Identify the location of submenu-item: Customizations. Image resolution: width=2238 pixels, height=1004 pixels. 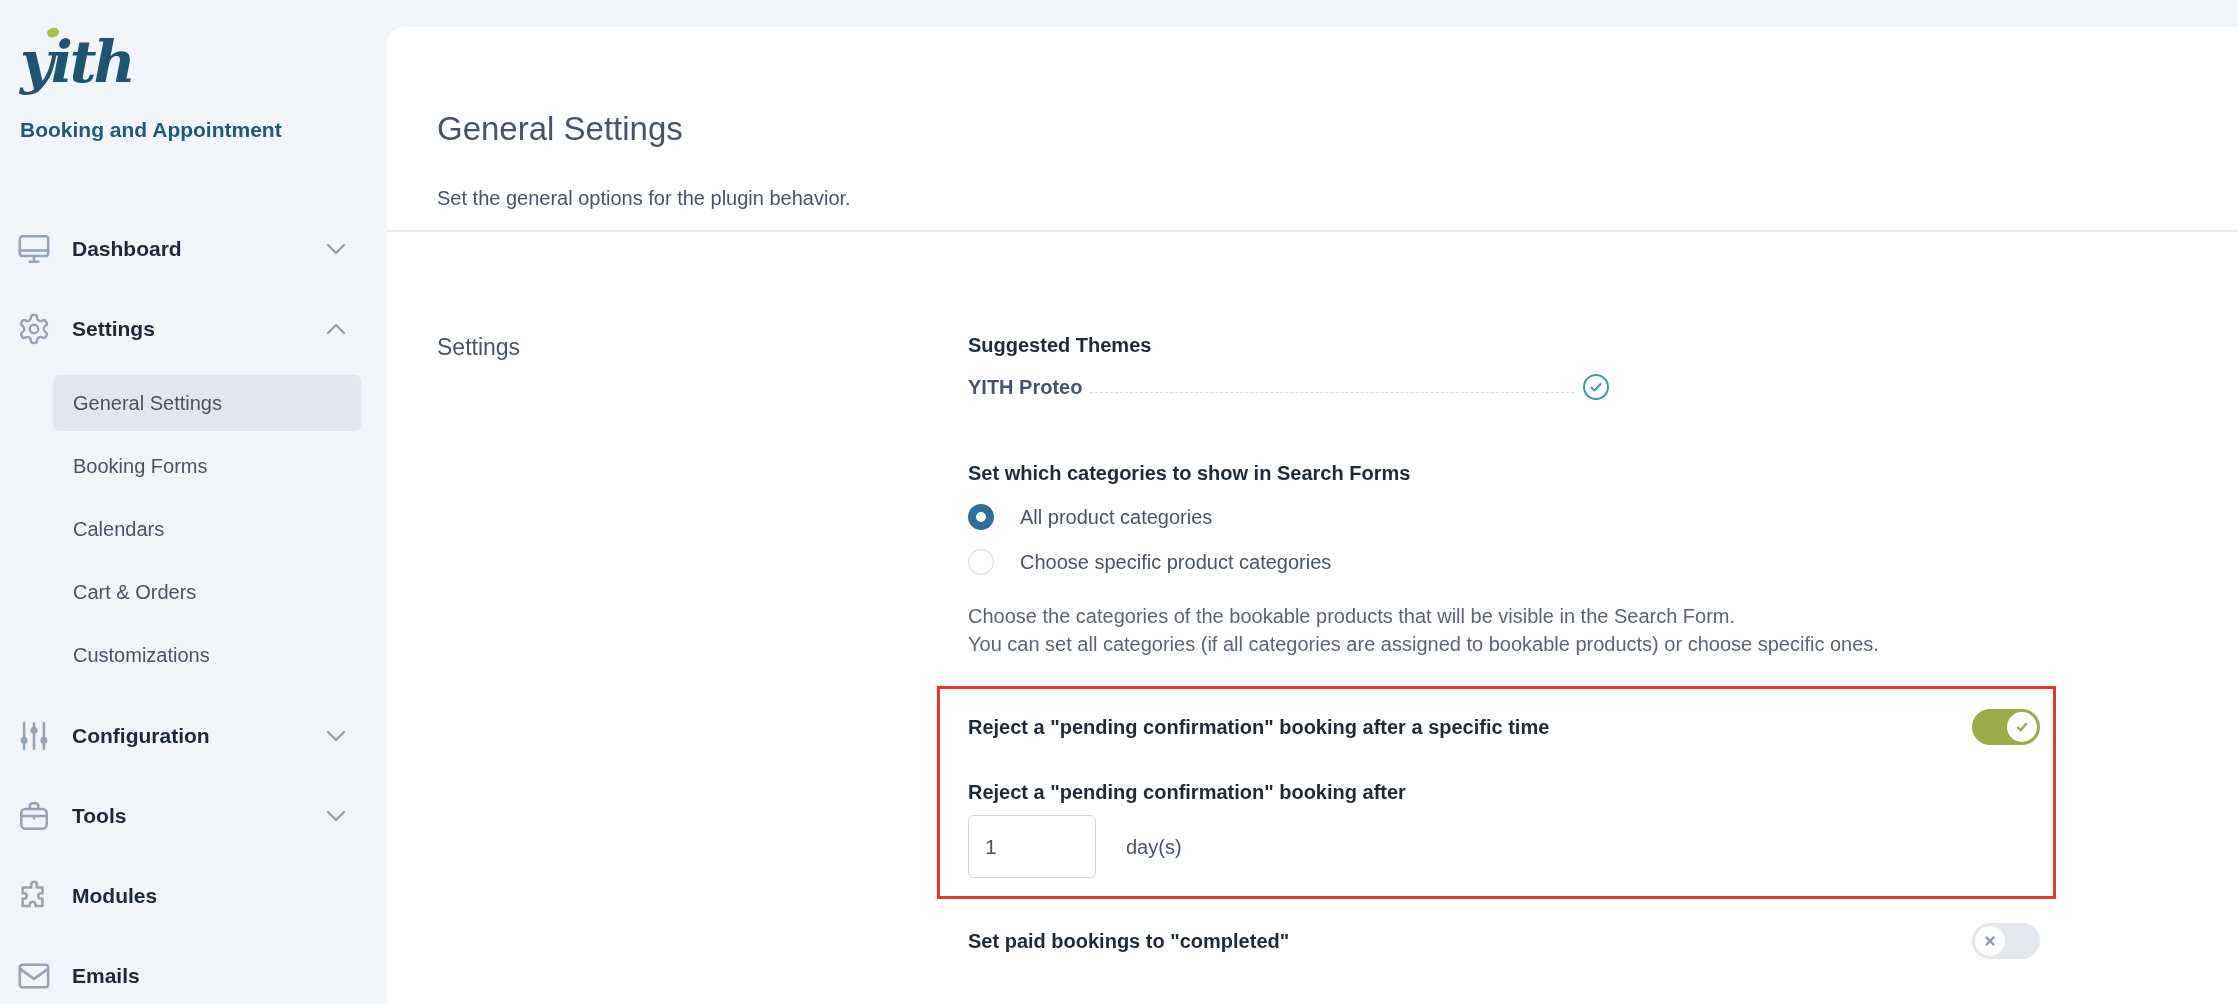
(207, 655).